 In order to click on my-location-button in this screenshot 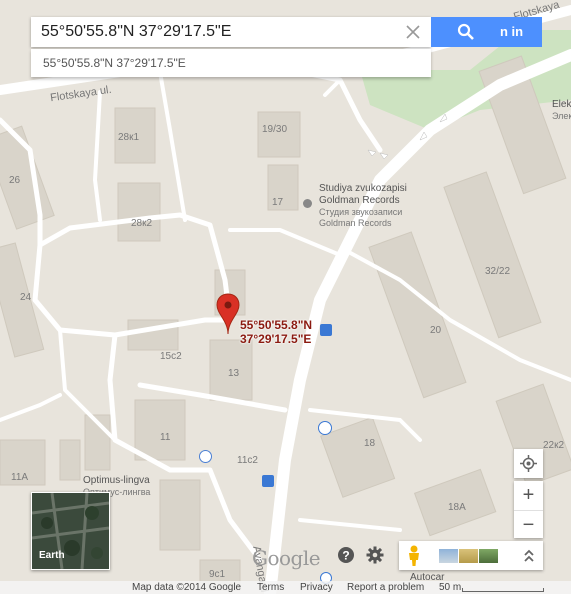, I will do `click(528, 463)`.